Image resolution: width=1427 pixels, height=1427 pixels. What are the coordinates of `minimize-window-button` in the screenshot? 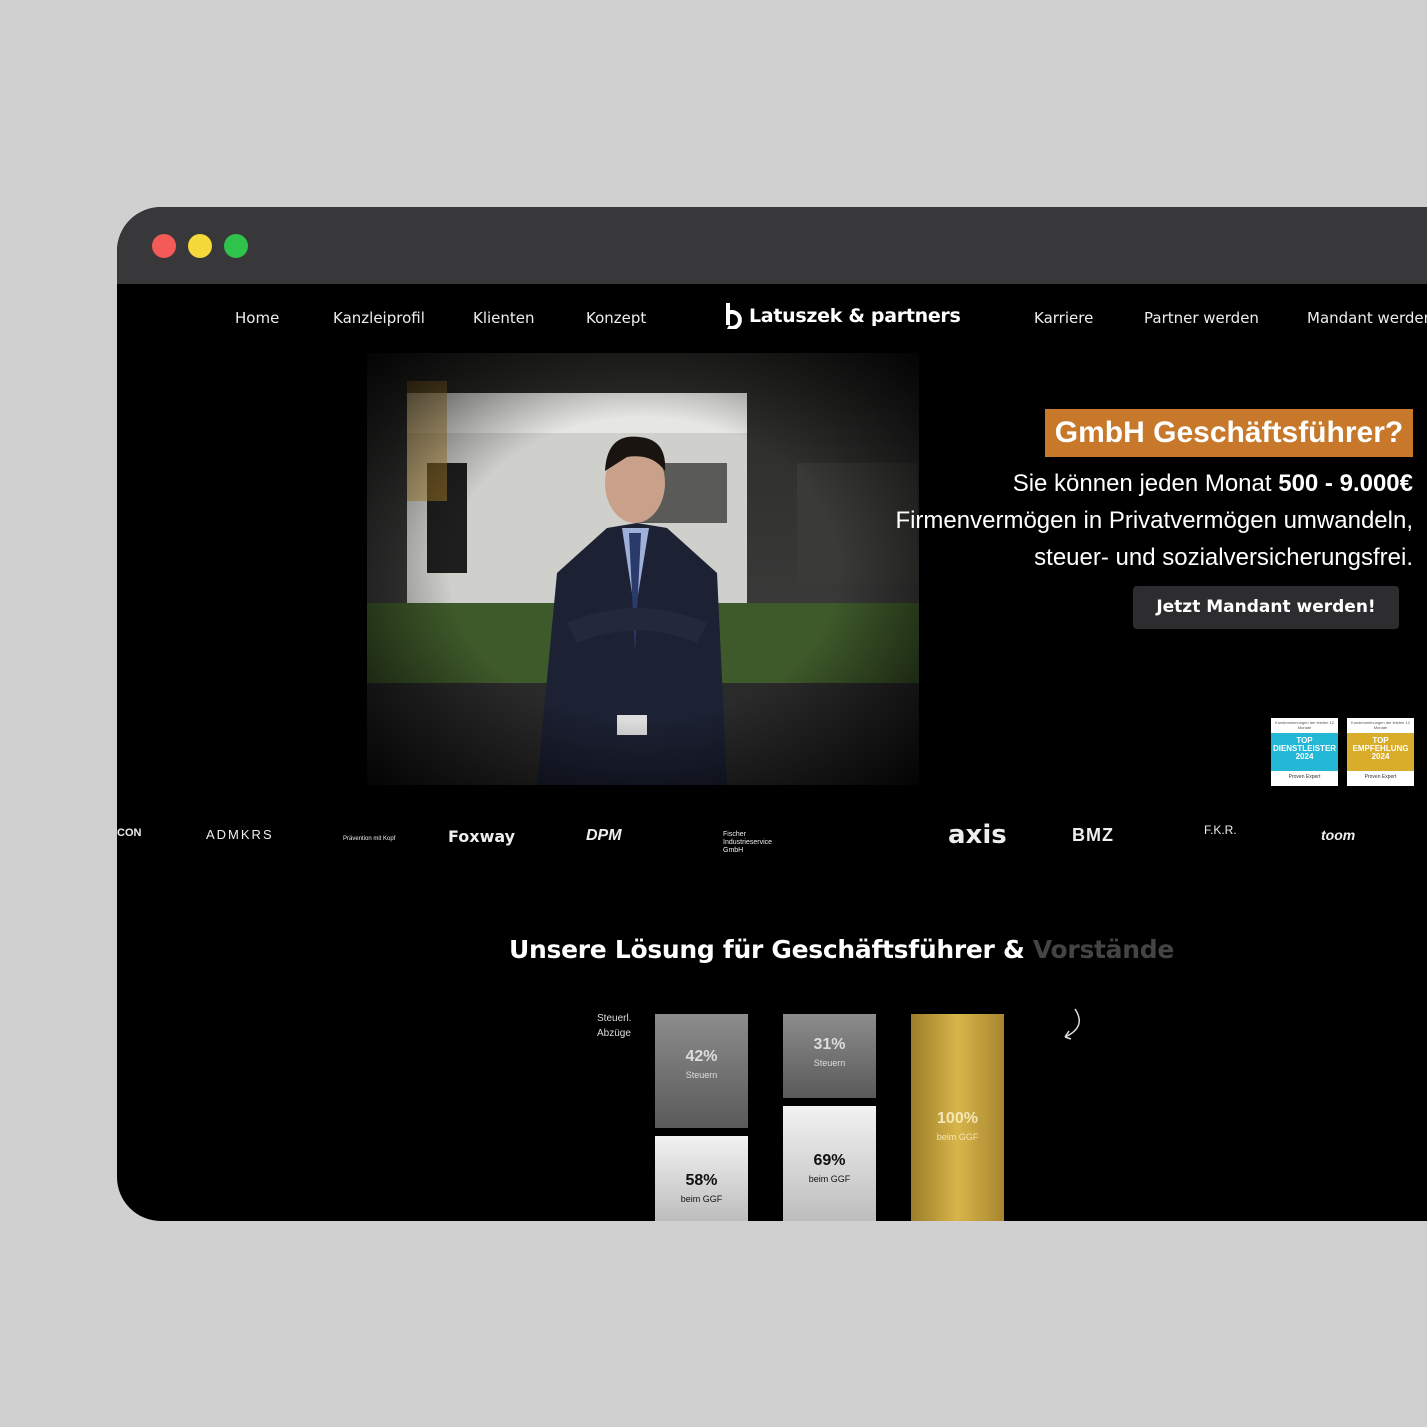 It's located at (200, 246).